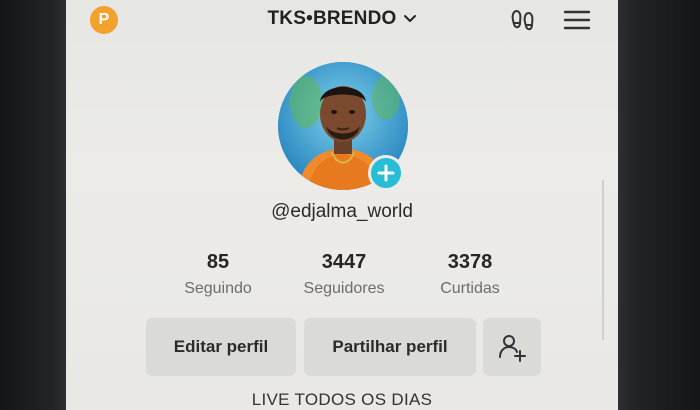 This screenshot has width=700, height=410. I want to click on stat-following-value: 85, so click(218, 262).